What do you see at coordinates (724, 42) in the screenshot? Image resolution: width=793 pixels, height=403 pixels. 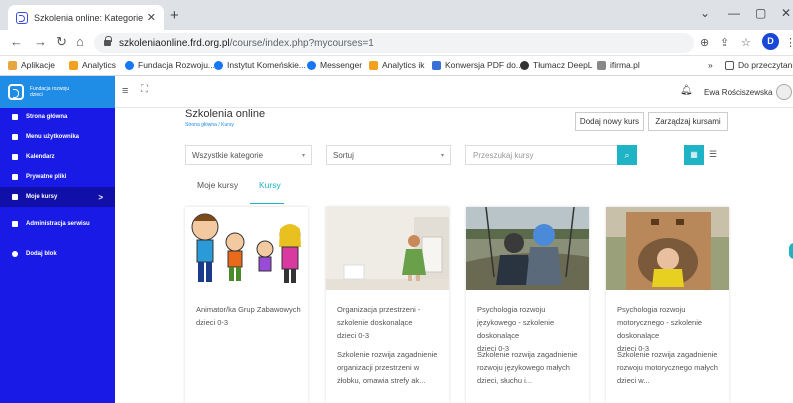 I see `share-icon: ⇪` at bounding box center [724, 42].